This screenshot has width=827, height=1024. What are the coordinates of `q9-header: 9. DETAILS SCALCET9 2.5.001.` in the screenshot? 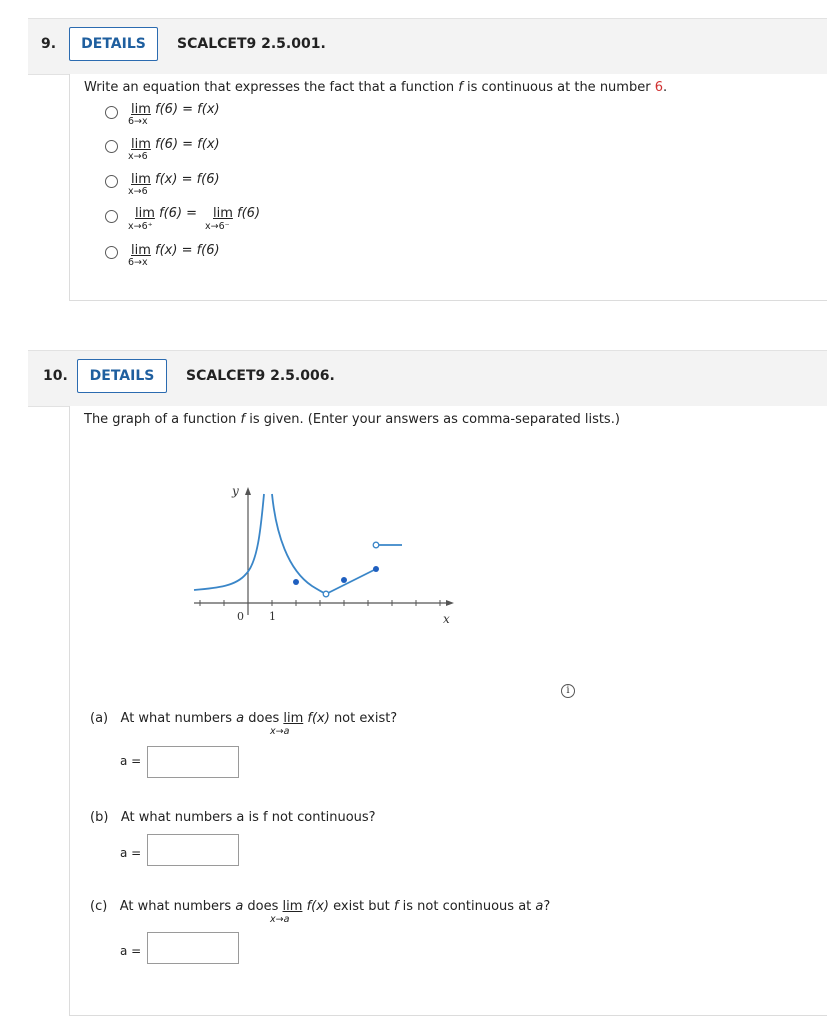 It's located at (427, 46).